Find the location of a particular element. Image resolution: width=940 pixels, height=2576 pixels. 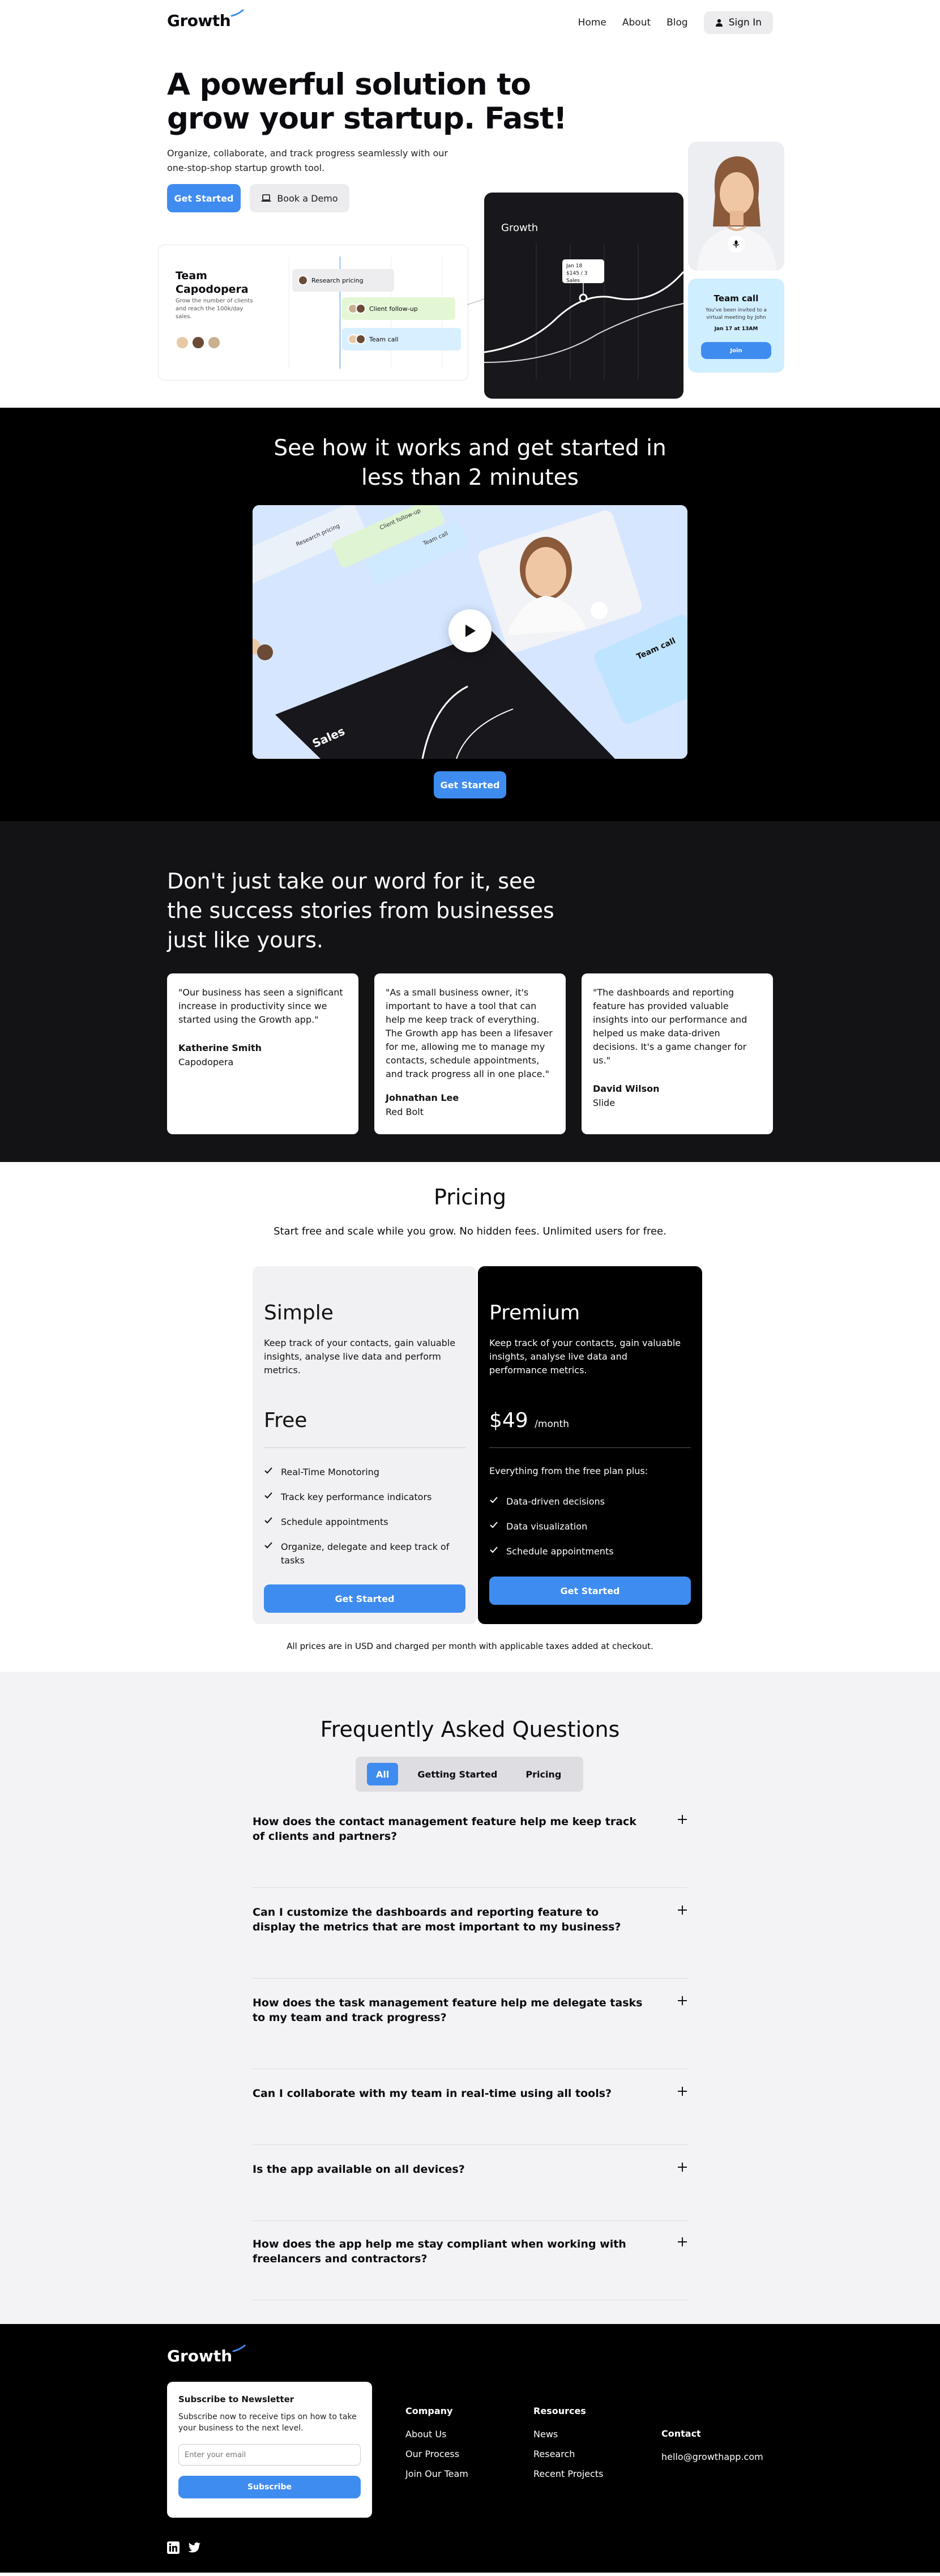

testimonial-name: Katherine Smith is located at coordinates (220, 1048).